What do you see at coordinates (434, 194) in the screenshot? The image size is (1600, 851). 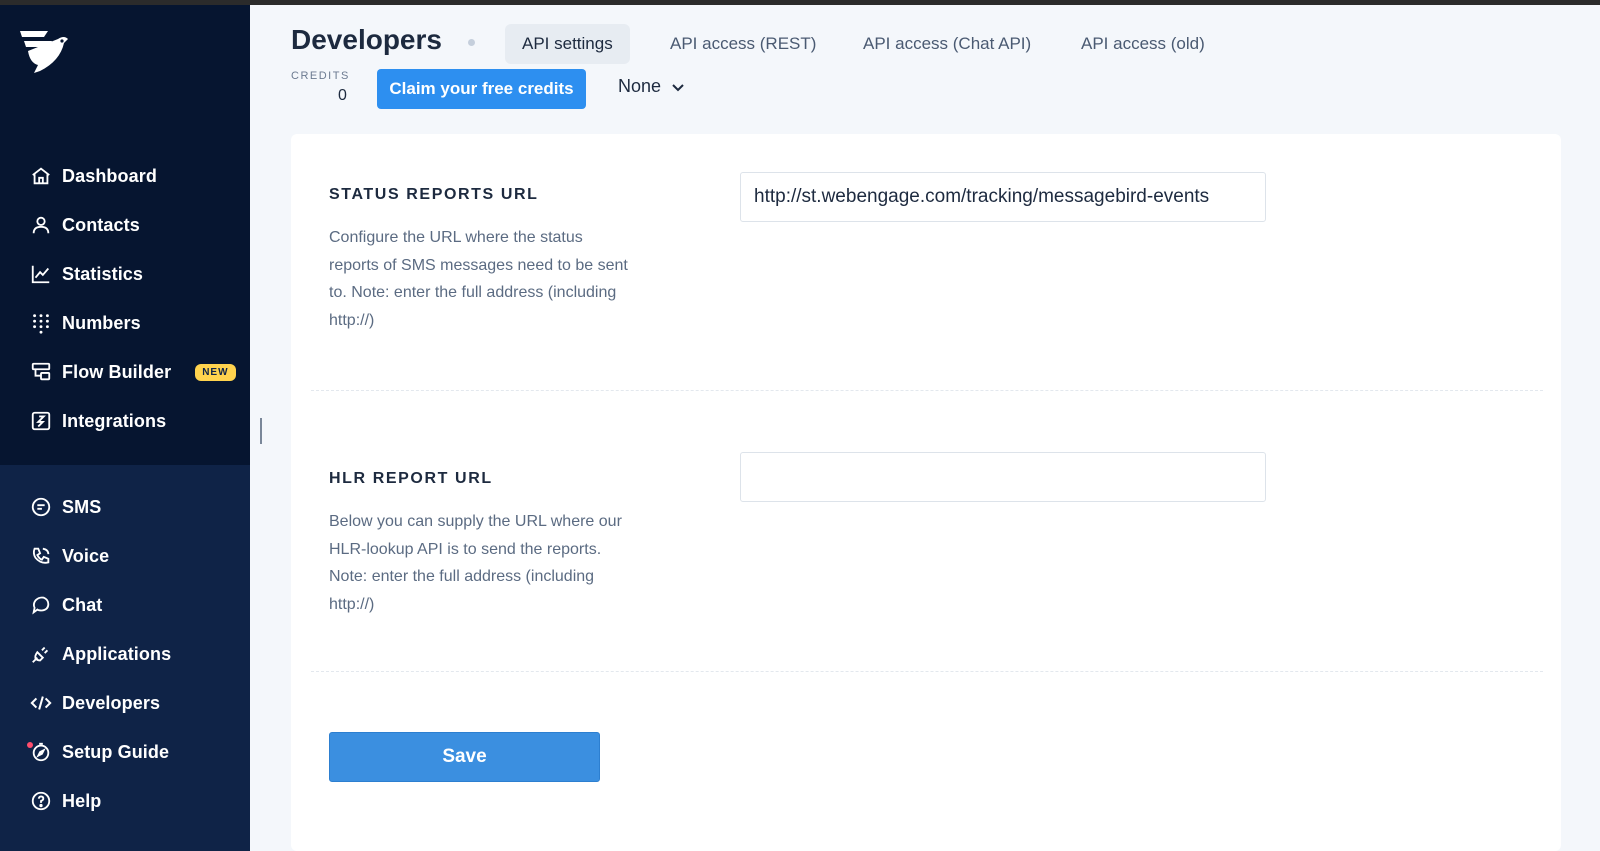 I see `status-reports-label: STATUS REPORTS URL` at bounding box center [434, 194].